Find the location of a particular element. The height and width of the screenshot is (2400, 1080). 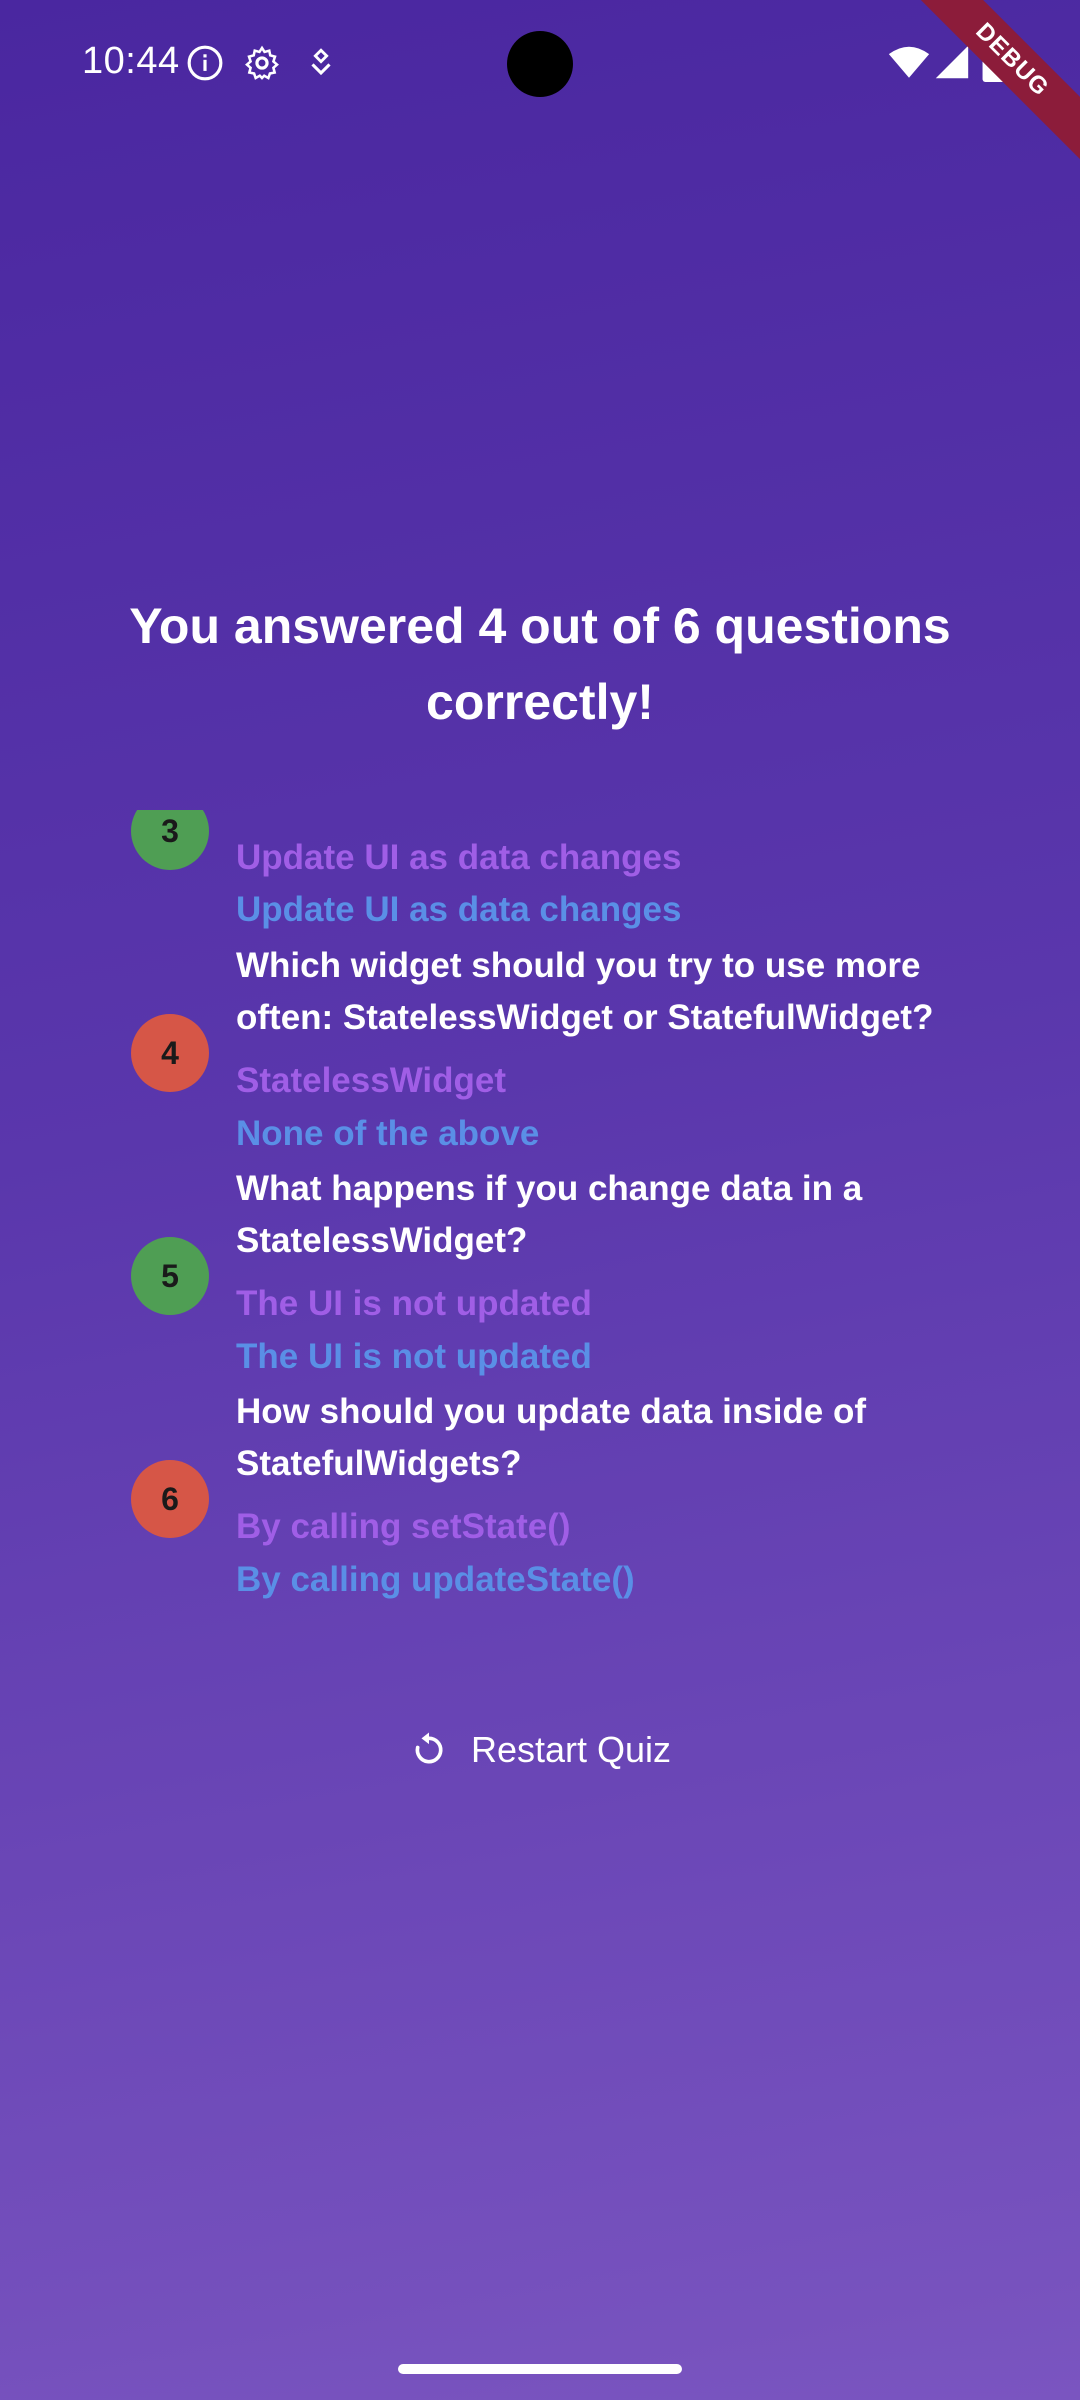

correct-answer: Update UI as data changes is located at coordinates (459, 909).